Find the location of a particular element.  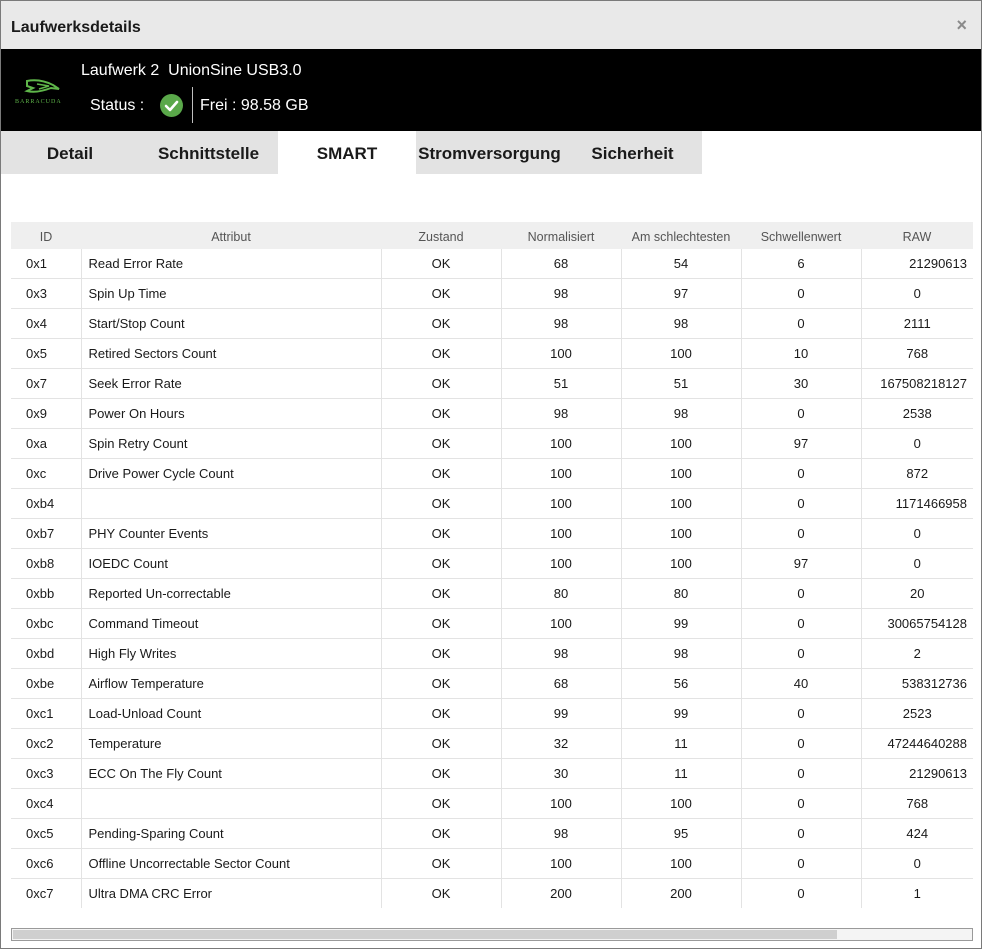

column-header-state: Zustand is located at coordinates (441, 235).